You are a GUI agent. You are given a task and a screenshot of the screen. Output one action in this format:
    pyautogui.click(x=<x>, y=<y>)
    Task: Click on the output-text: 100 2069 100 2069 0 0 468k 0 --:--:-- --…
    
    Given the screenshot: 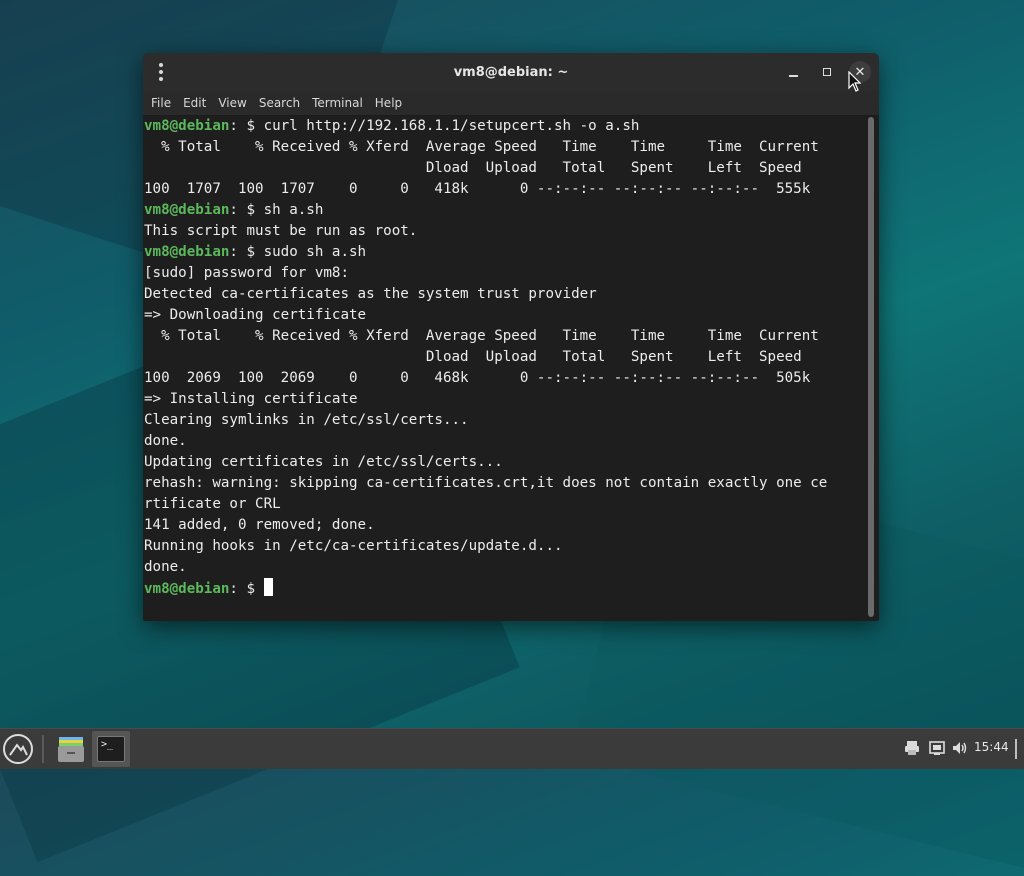 What is the action you would take?
    pyautogui.click(x=477, y=378)
    